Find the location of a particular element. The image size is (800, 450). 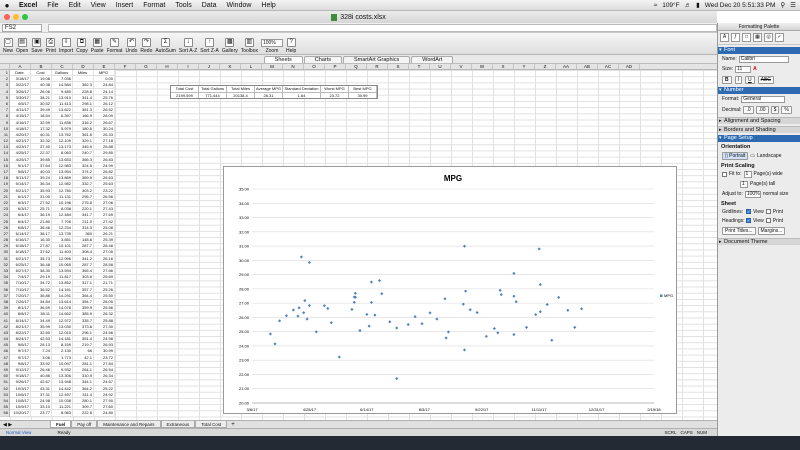

column-header-m: M is located at coordinates (272, 66).